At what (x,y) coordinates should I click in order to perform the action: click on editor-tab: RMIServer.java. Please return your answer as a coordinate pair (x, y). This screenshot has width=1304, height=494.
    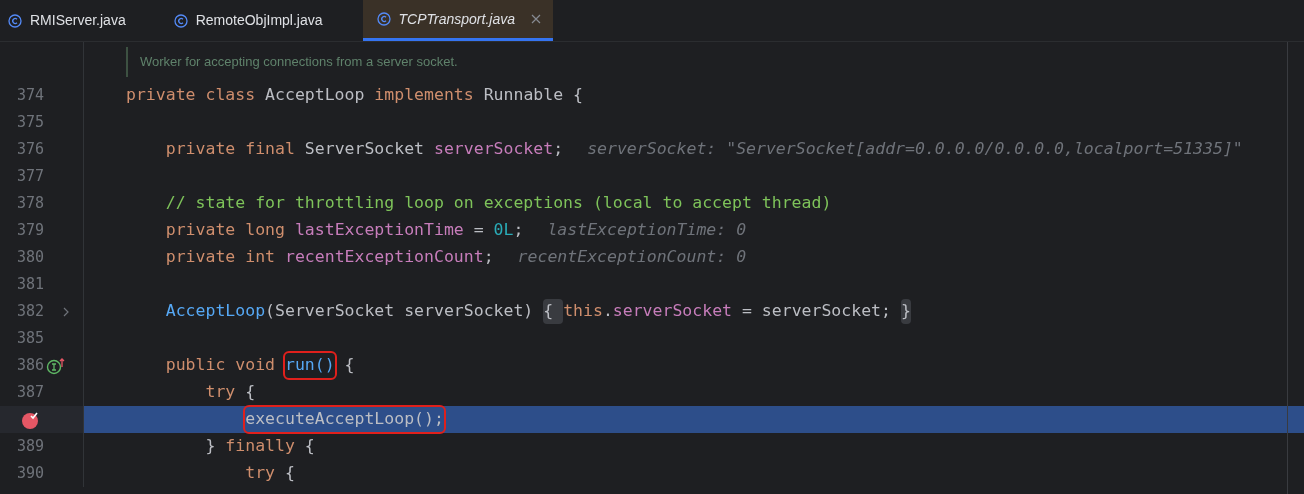
    Looking at the image, I should click on (83, 20).